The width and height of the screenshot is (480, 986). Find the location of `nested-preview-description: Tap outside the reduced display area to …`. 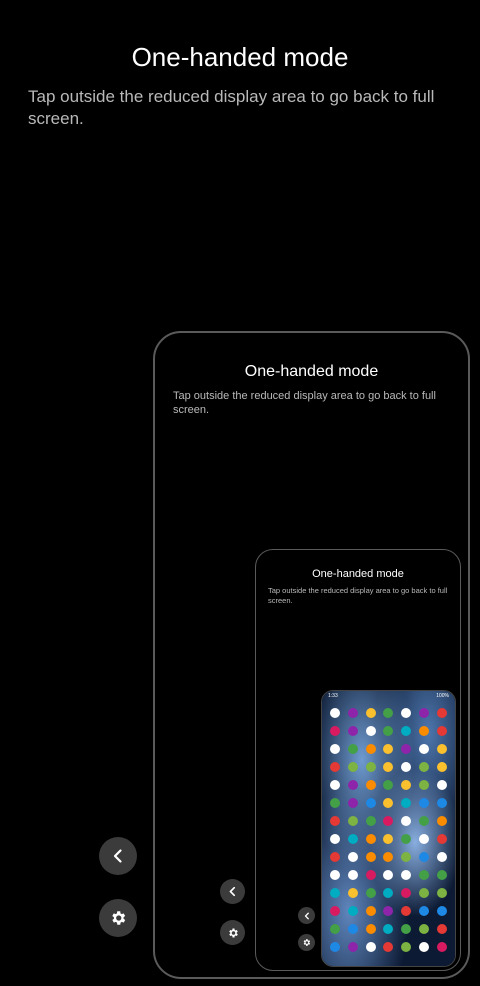

nested-preview-description: Tap outside the reduced display area to … is located at coordinates (358, 595).